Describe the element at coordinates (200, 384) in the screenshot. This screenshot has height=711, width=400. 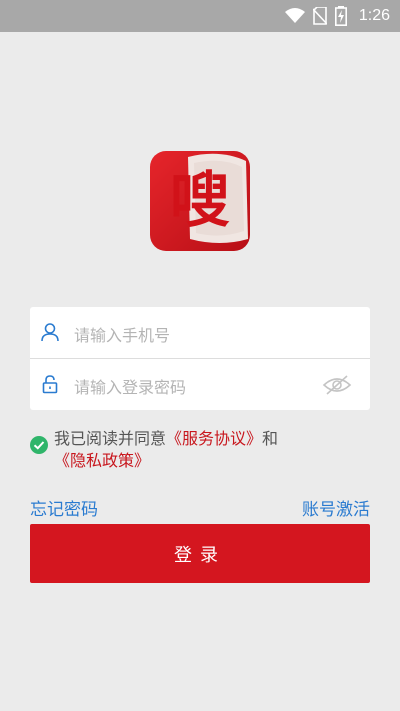
I see `password-field: 请输入登录密码` at that location.